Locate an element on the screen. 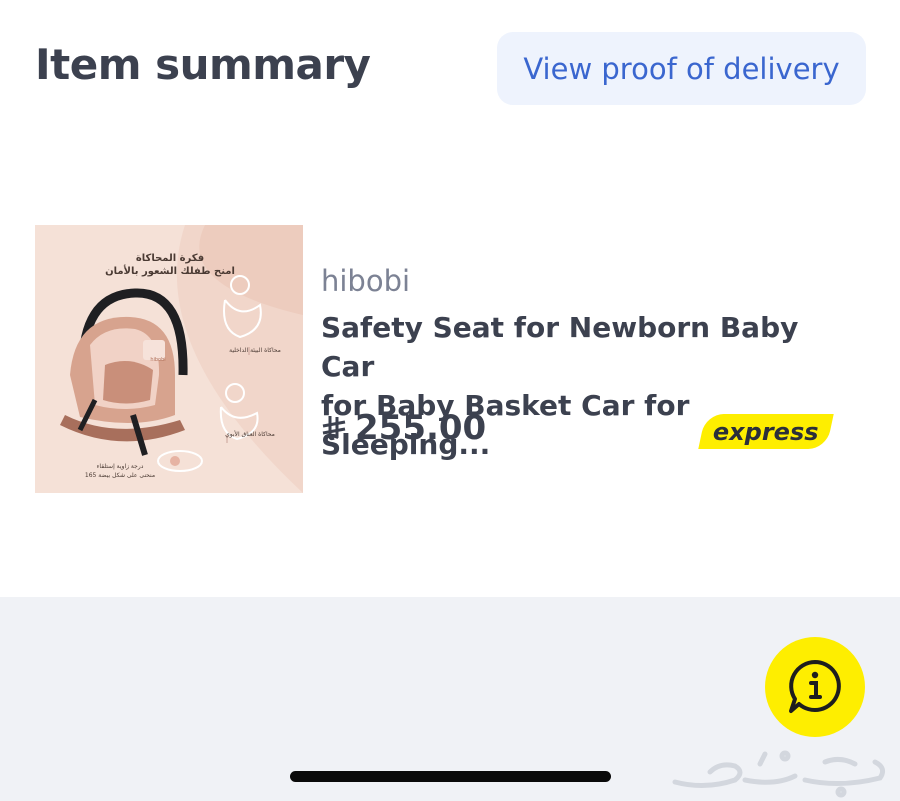 The image size is (900, 801). price-value: 255.00 is located at coordinates (421, 428).